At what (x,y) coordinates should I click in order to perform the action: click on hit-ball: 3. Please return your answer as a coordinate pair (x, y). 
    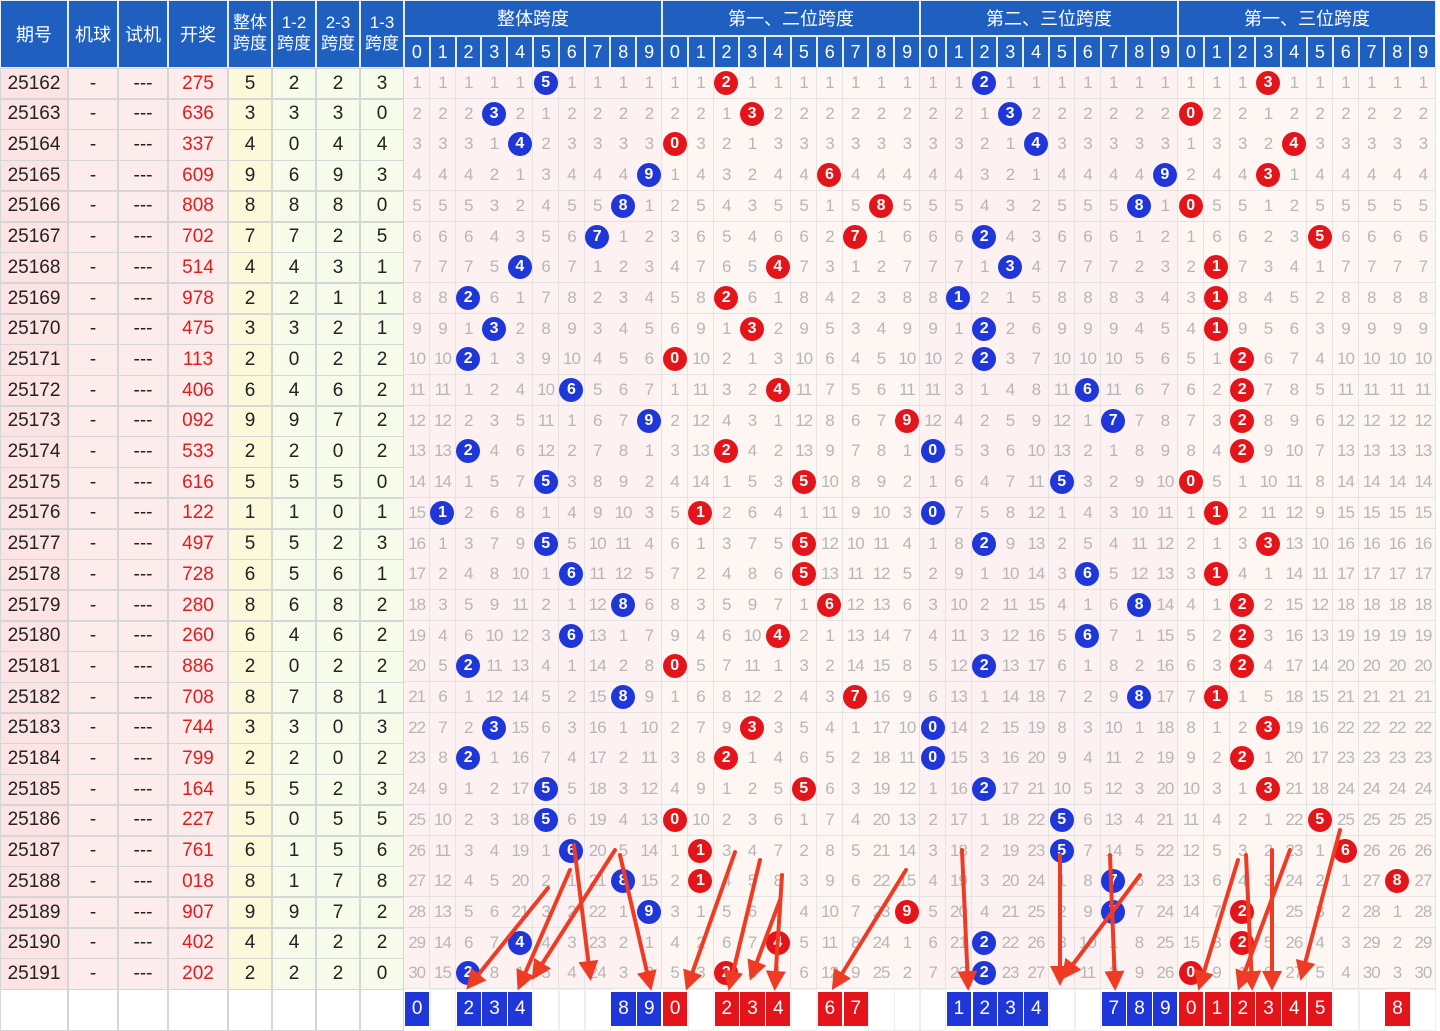
    Looking at the image, I should click on (752, 328).